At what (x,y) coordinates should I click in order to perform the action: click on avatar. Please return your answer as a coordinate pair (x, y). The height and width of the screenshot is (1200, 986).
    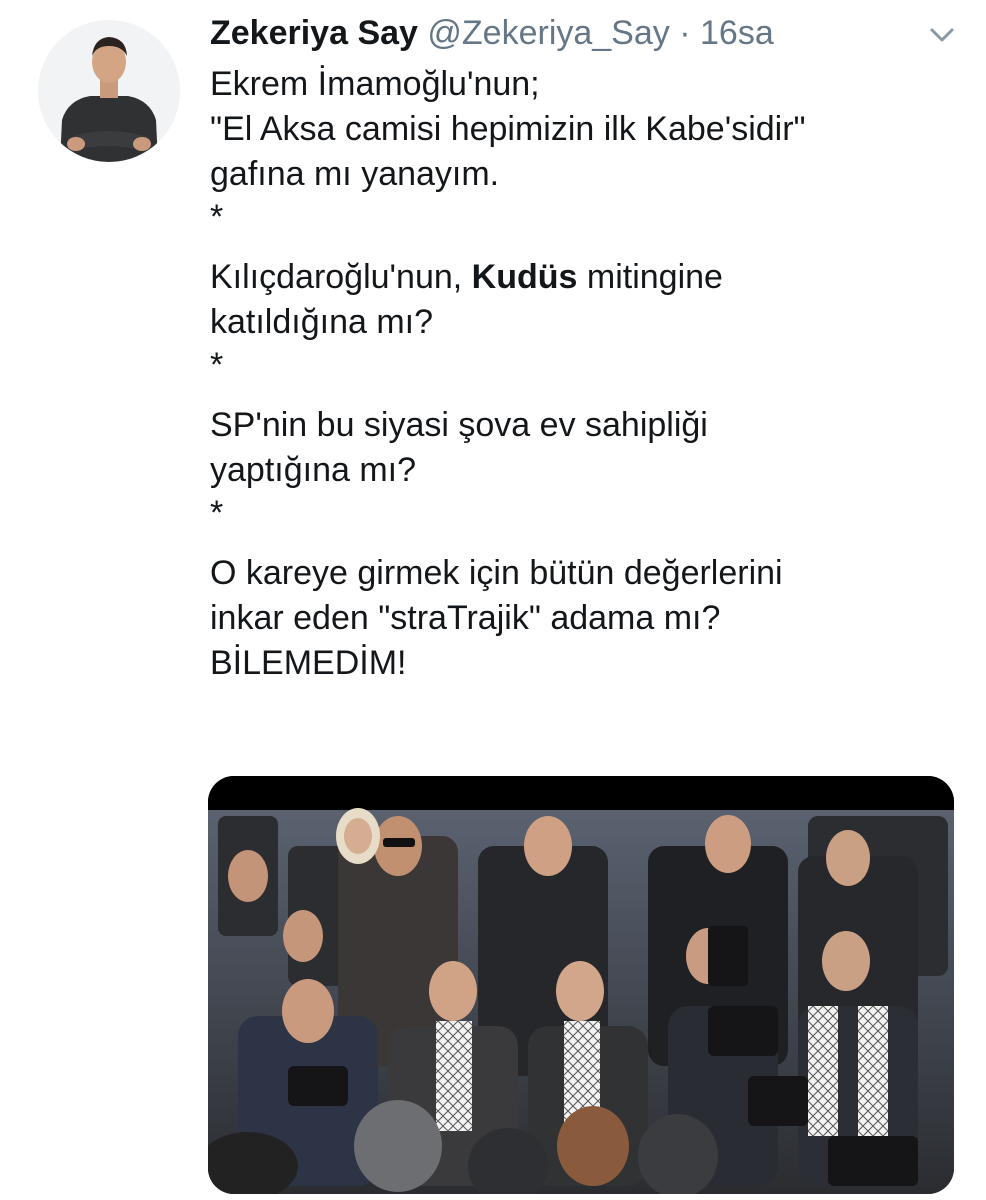
    Looking at the image, I should click on (109, 91).